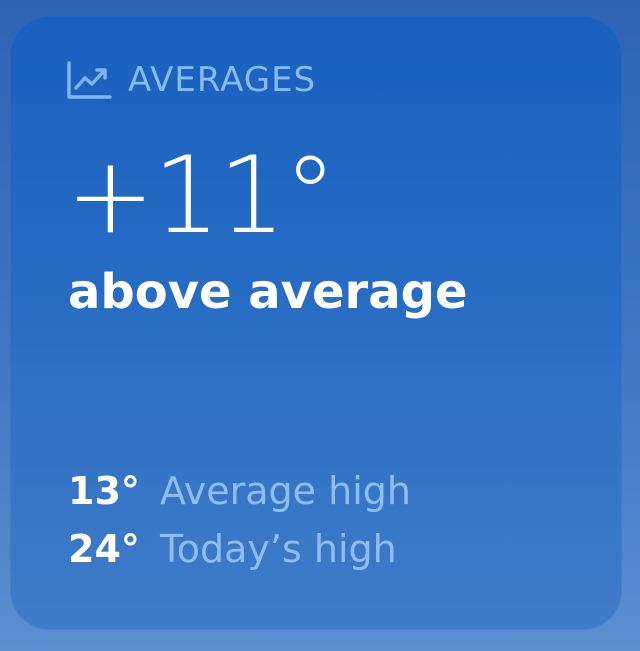 The image size is (640, 651). Describe the element at coordinates (278, 549) in the screenshot. I see `todays-high-label: Today’s high` at that location.